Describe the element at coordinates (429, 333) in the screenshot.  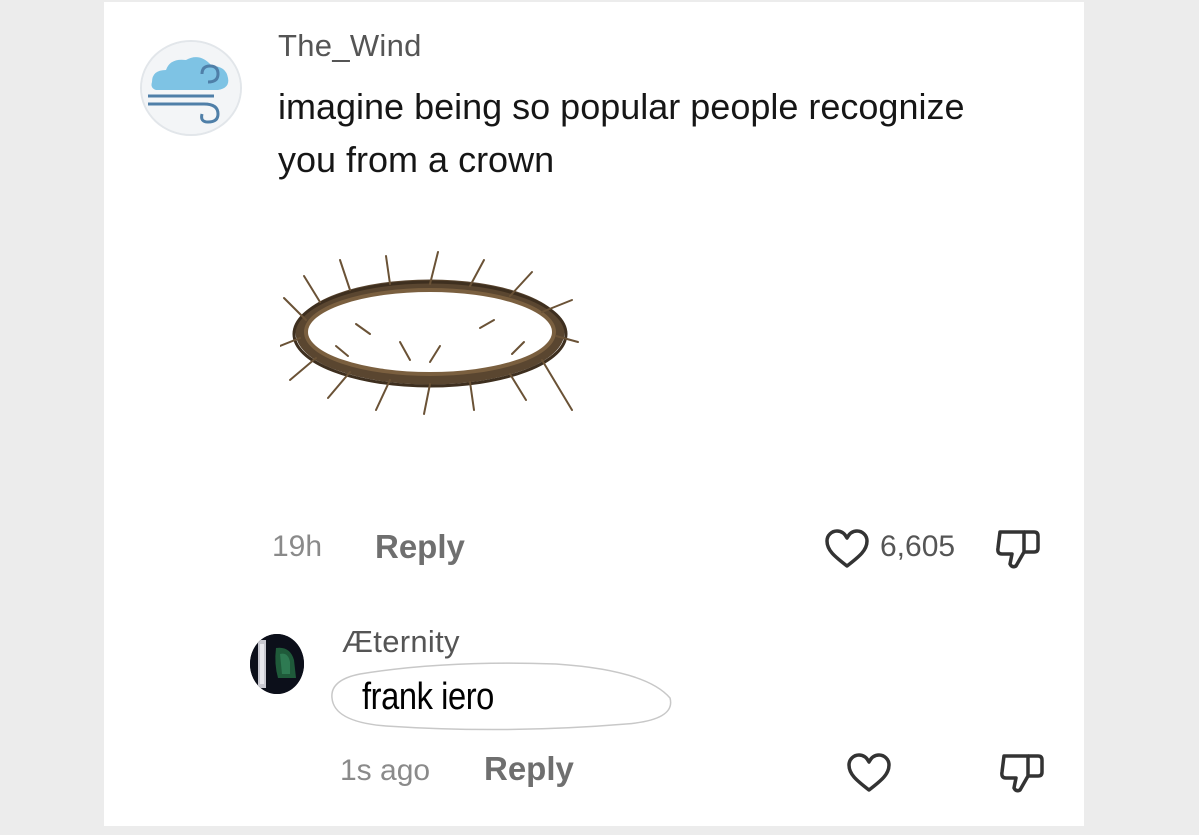
I see `crown-of-thorns-image` at that location.